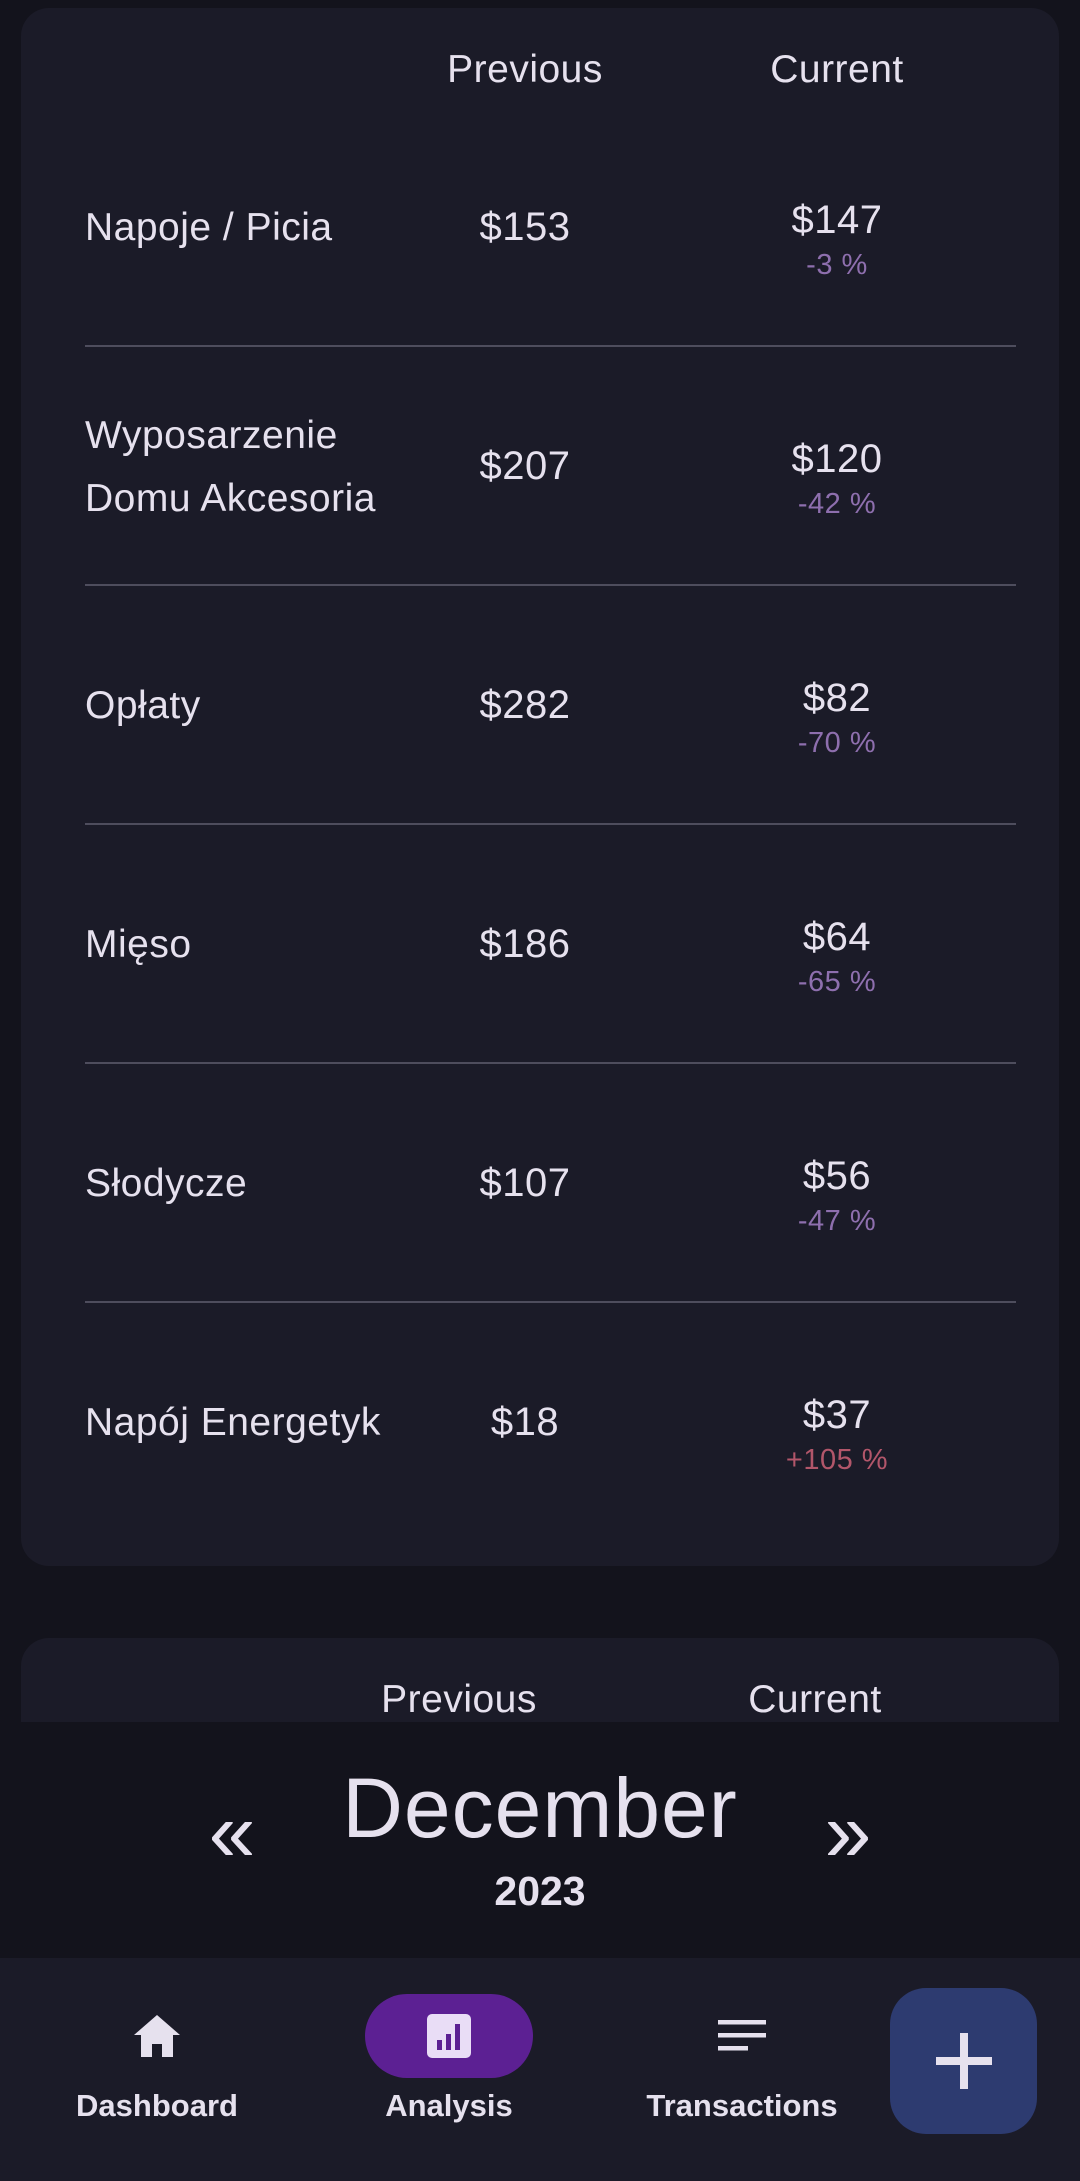 The width and height of the screenshot is (1080, 2181). Describe the element at coordinates (232, 1832) in the screenshot. I see `previous-month-button: «` at that location.